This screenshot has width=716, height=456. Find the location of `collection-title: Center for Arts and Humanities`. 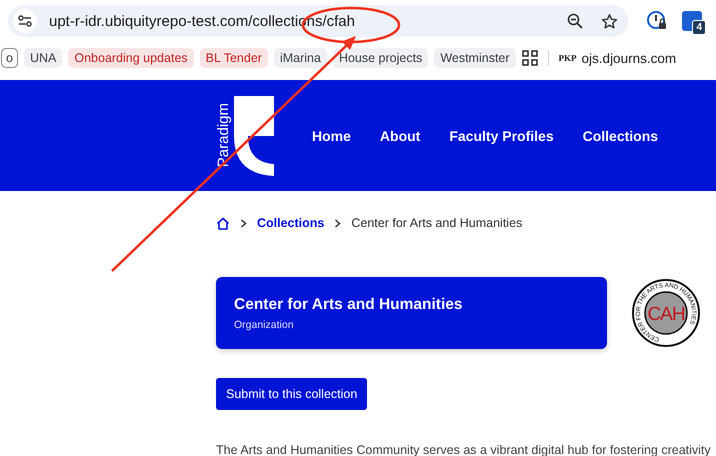

collection-title: Center for Arts and Humanities is located at coordinates (349, 305).